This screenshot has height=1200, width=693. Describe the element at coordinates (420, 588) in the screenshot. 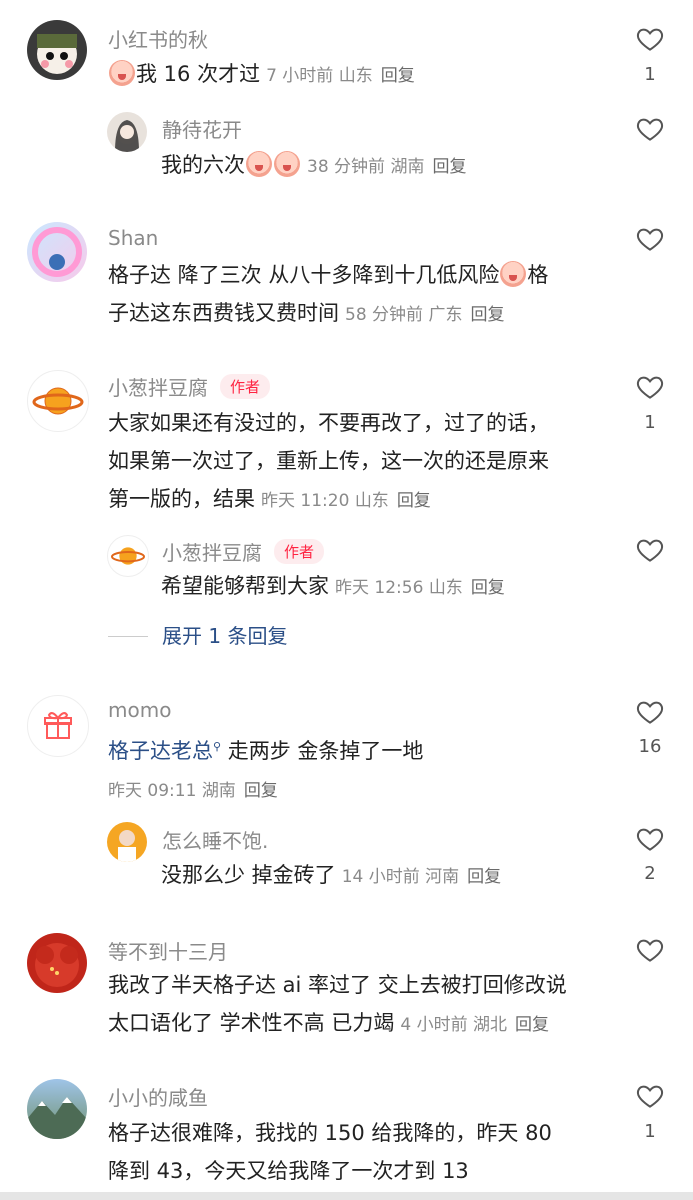

I see `comment-meta: 昨天 12:56 山东 回复` at that location.